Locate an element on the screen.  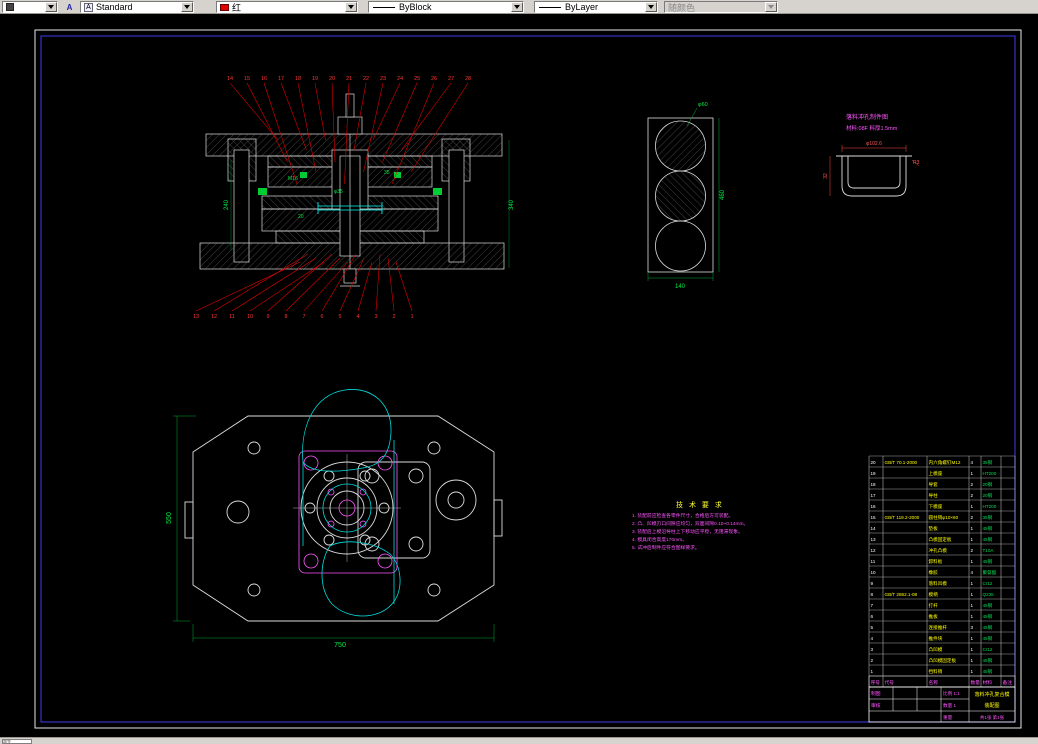
titleblock-title: 落料冲孔复合模 is located at coordinates (991, 694).